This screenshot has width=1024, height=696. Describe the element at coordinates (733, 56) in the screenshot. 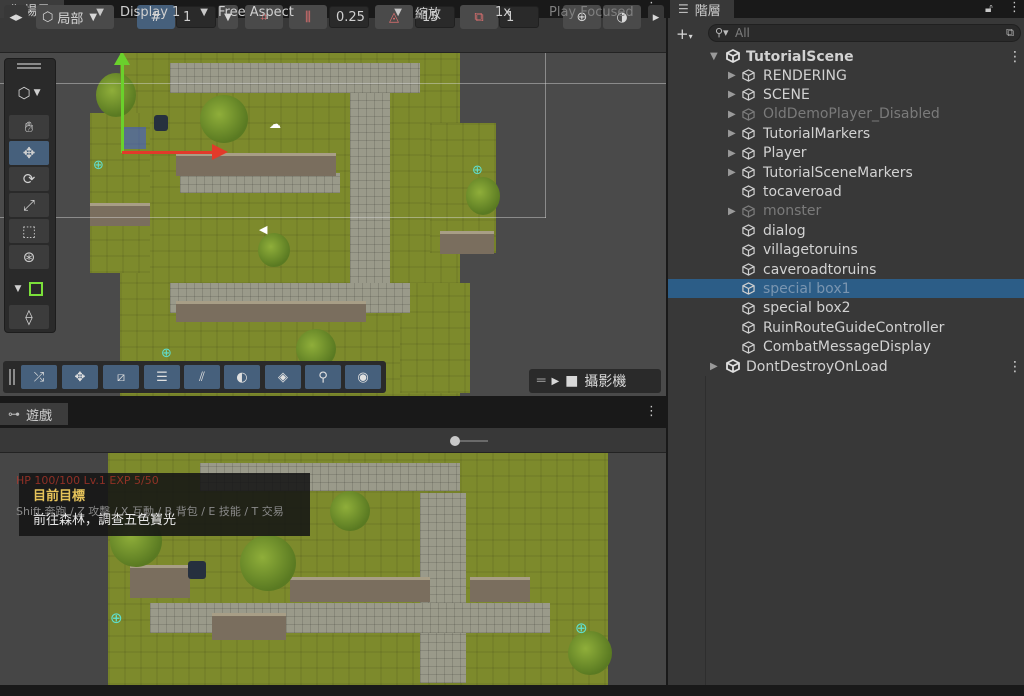

I see `scene-icon` at that location.